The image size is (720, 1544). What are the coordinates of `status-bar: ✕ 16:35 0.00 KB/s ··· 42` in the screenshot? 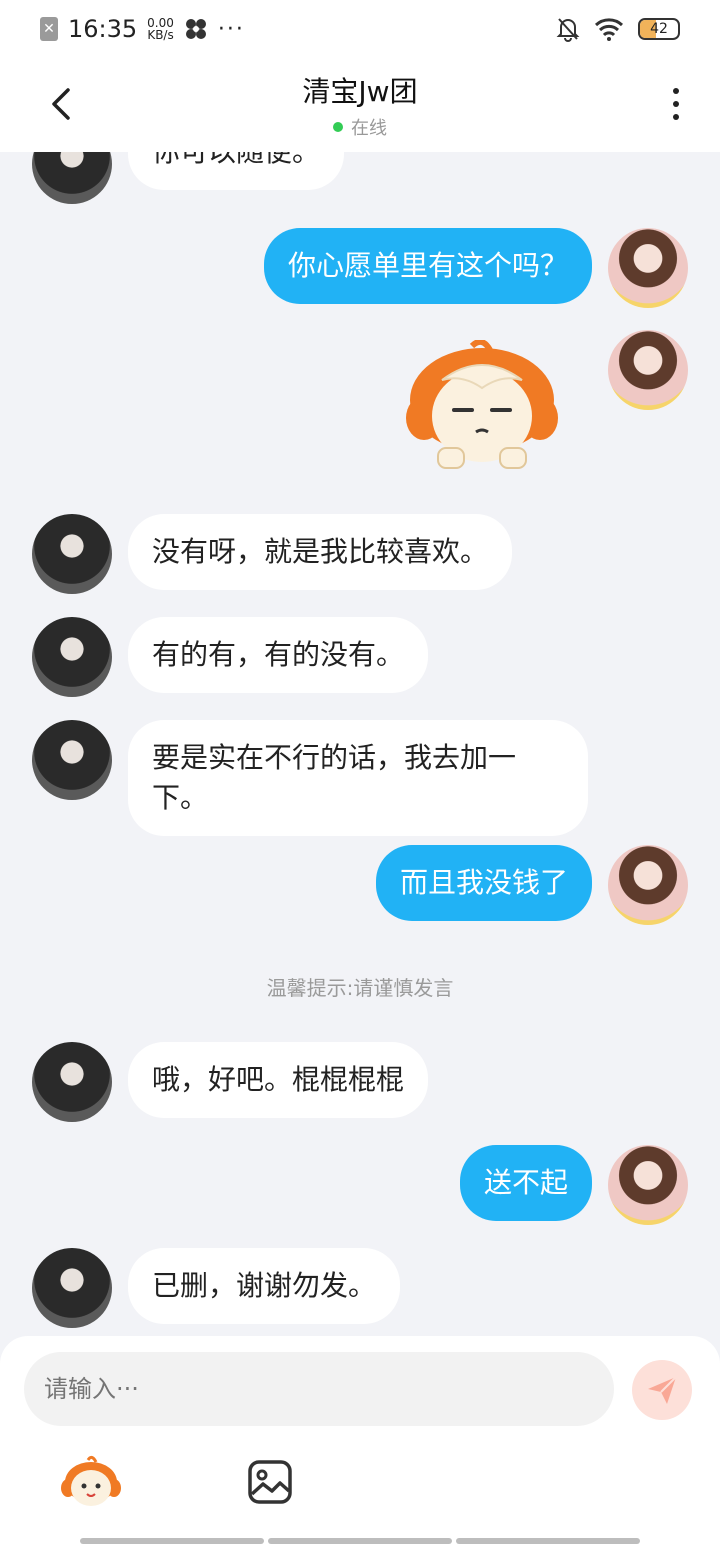 It's located at (360, 29).